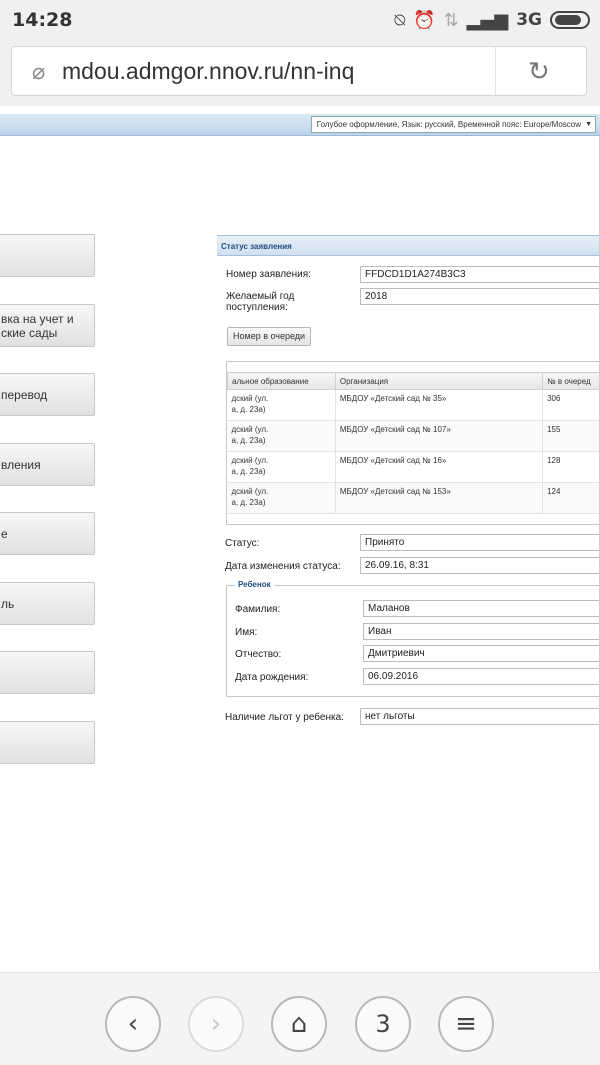 The width and height of the screenshot is (600, 1065). Describe the element at coordinates (480, 565) in the screenshot. I see `status-date-field: 26.09.16, 8:31` at that location.